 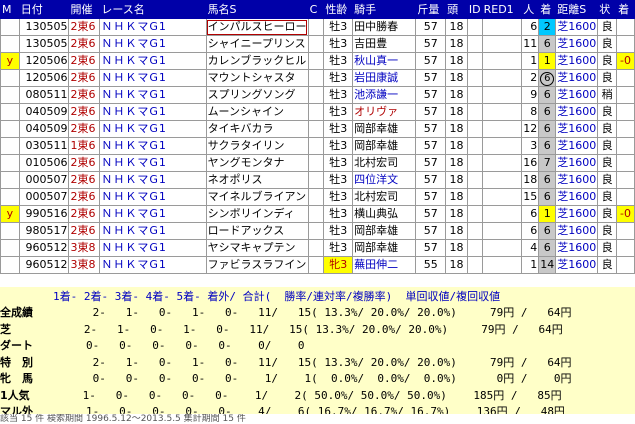 What do you see at coordinates (44, 180) in the screenshot?
I see `row-date: 000507` at bounding box center [44, 180].